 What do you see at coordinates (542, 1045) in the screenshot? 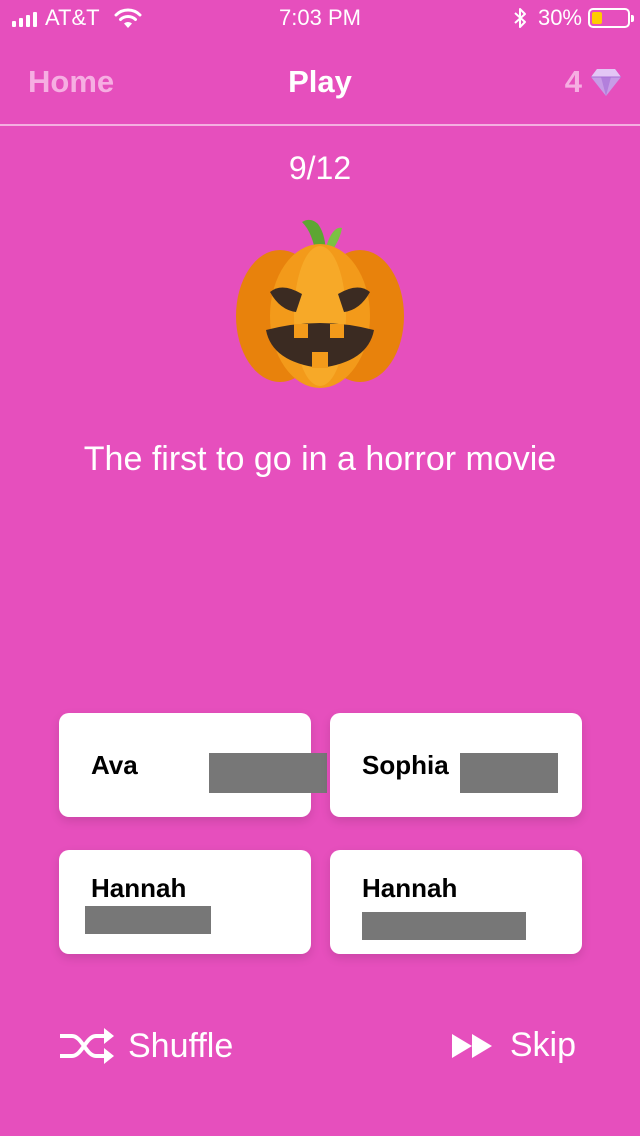
I see `skip-label: Skip` at bounding box center [542, 1045].